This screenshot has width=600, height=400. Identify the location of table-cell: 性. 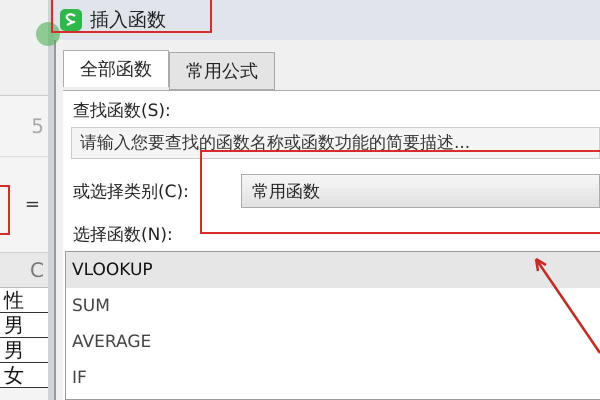
(24, 300).